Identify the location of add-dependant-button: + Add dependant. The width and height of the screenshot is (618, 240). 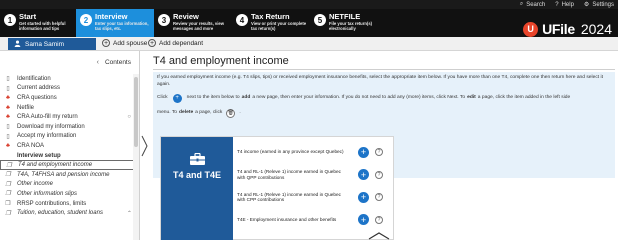
(175, 43).